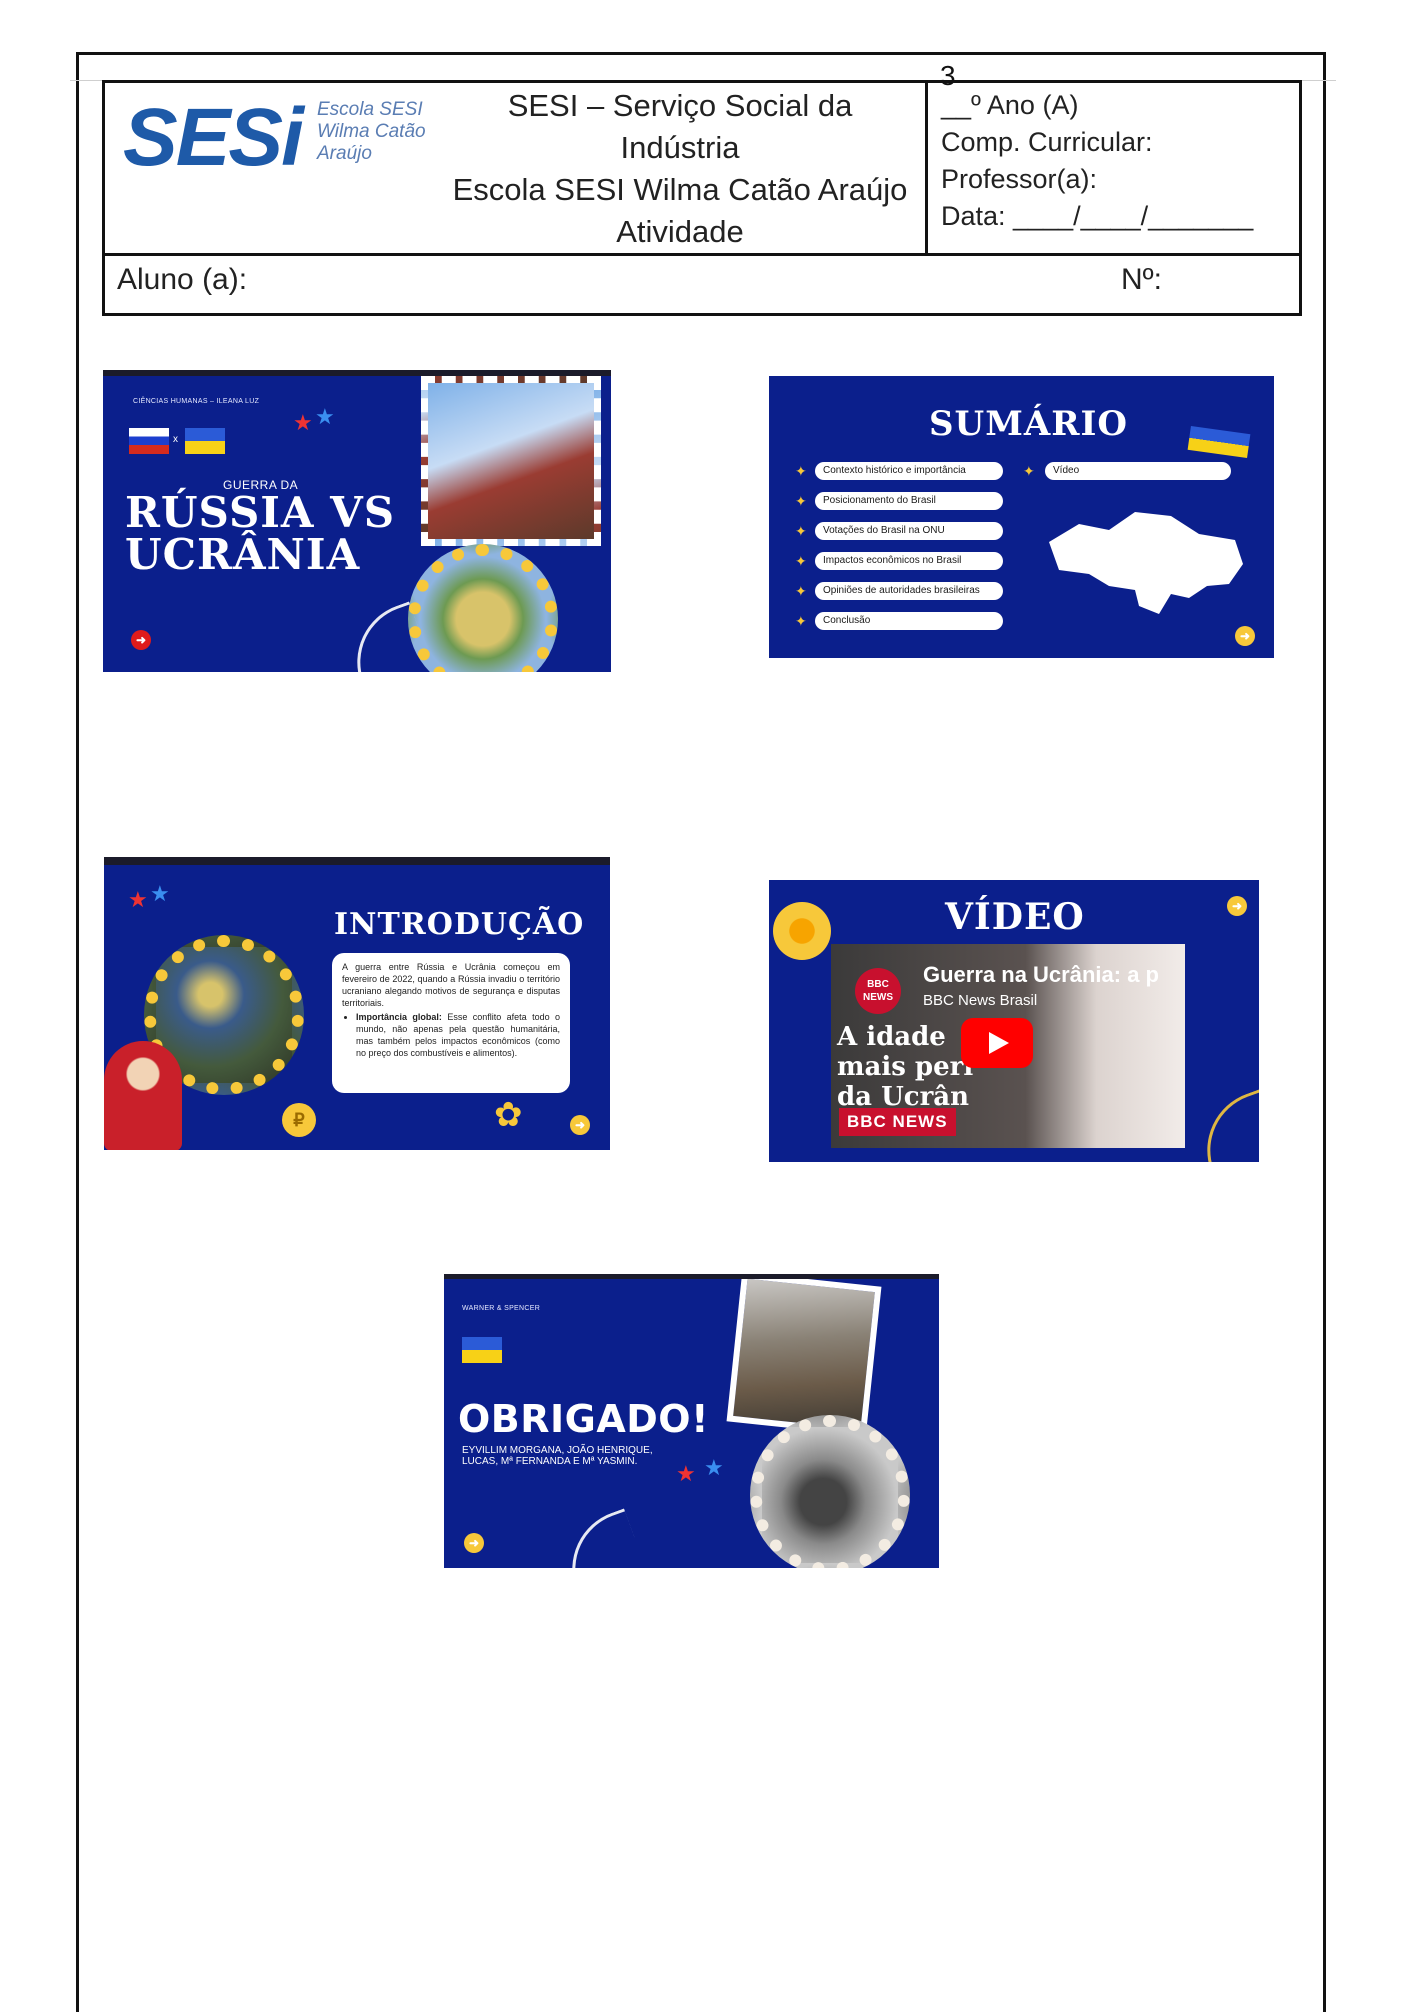 This screenshot has height=2012, width=1414. I want to click on play-button-icon, so click(997, 1043).